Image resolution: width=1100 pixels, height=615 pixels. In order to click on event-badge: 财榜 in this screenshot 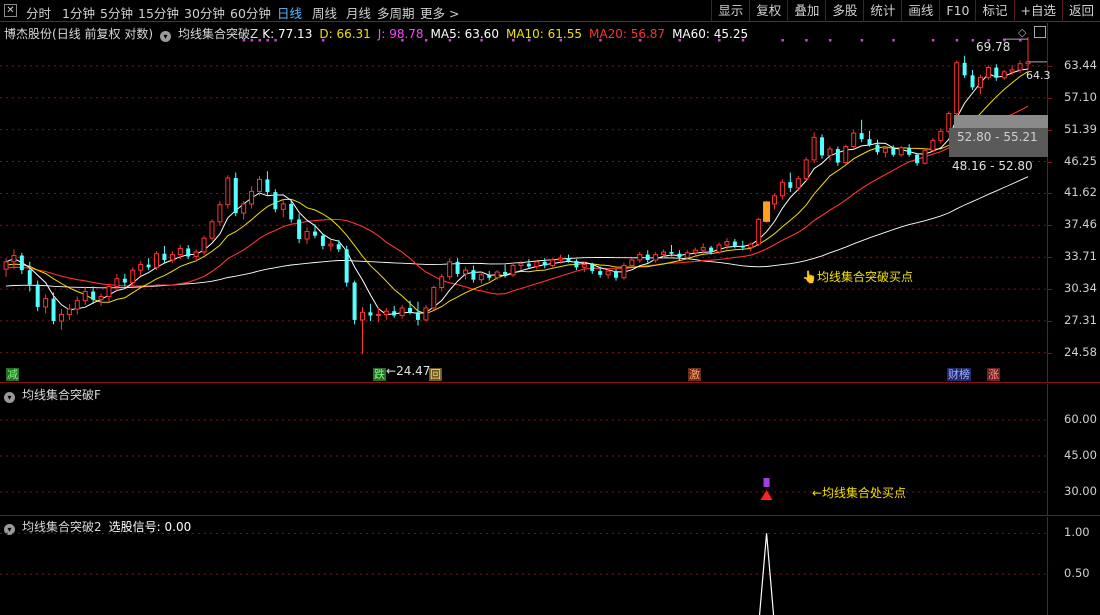, I will do `click(959, 374)`.